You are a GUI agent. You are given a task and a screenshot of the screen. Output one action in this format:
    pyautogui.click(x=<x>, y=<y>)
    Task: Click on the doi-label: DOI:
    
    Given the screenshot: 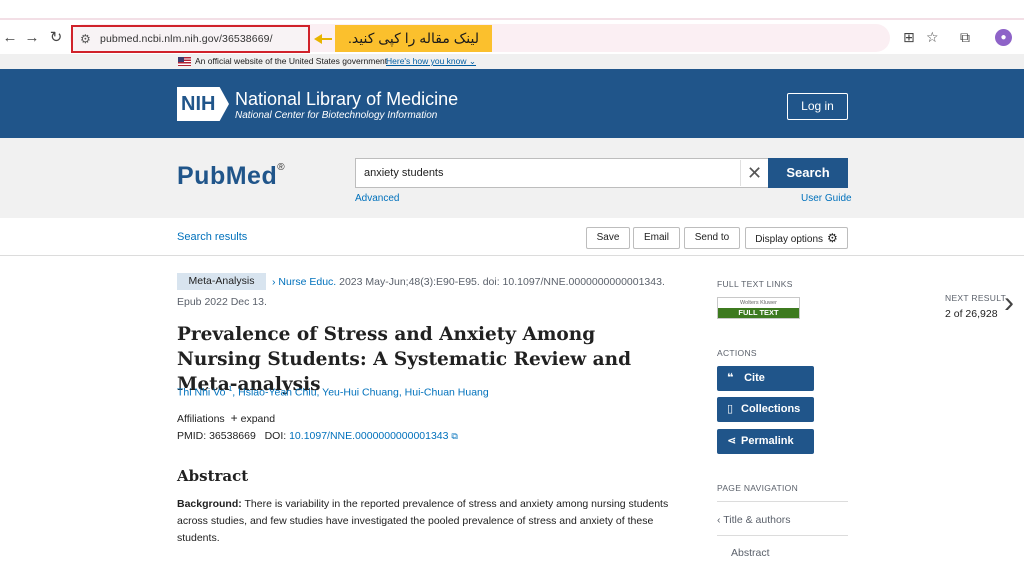 What is the action you would take?
    pyautogui.click(x=275, y=436)
    